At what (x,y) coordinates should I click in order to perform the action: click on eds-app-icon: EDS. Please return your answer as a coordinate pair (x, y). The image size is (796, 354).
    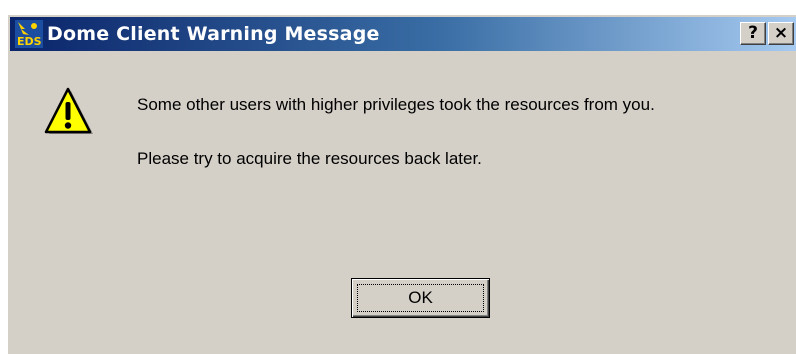
    Looking at the image, I should click on (29, 34).